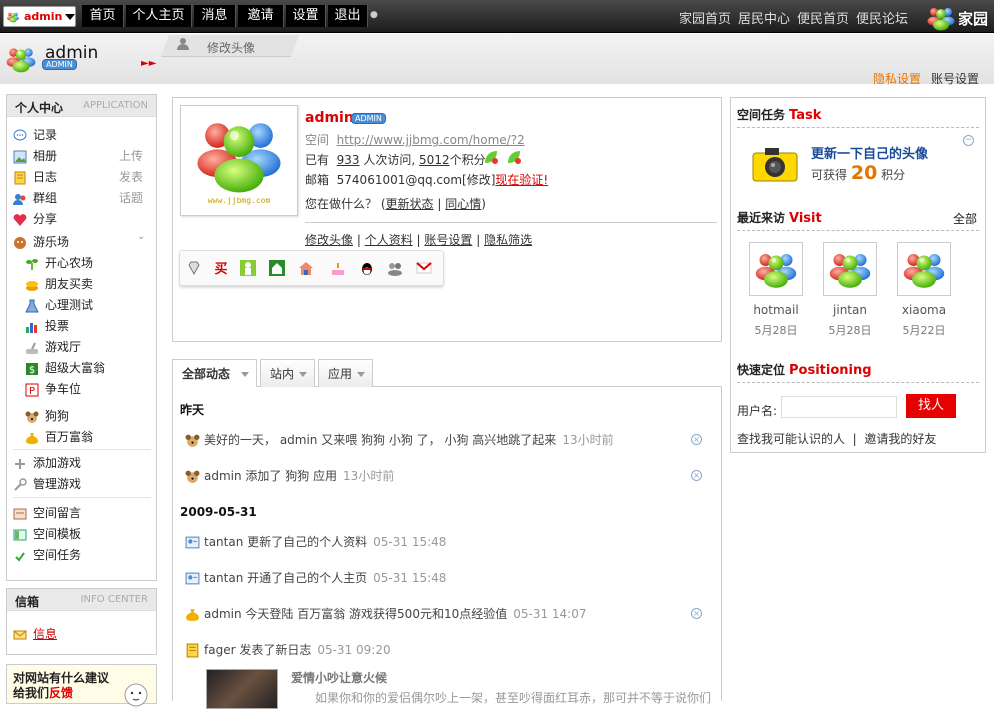  Describe the element at coordinates (410, 204) in the screenshot. I see `update-status-link: 更新状态` at that location.